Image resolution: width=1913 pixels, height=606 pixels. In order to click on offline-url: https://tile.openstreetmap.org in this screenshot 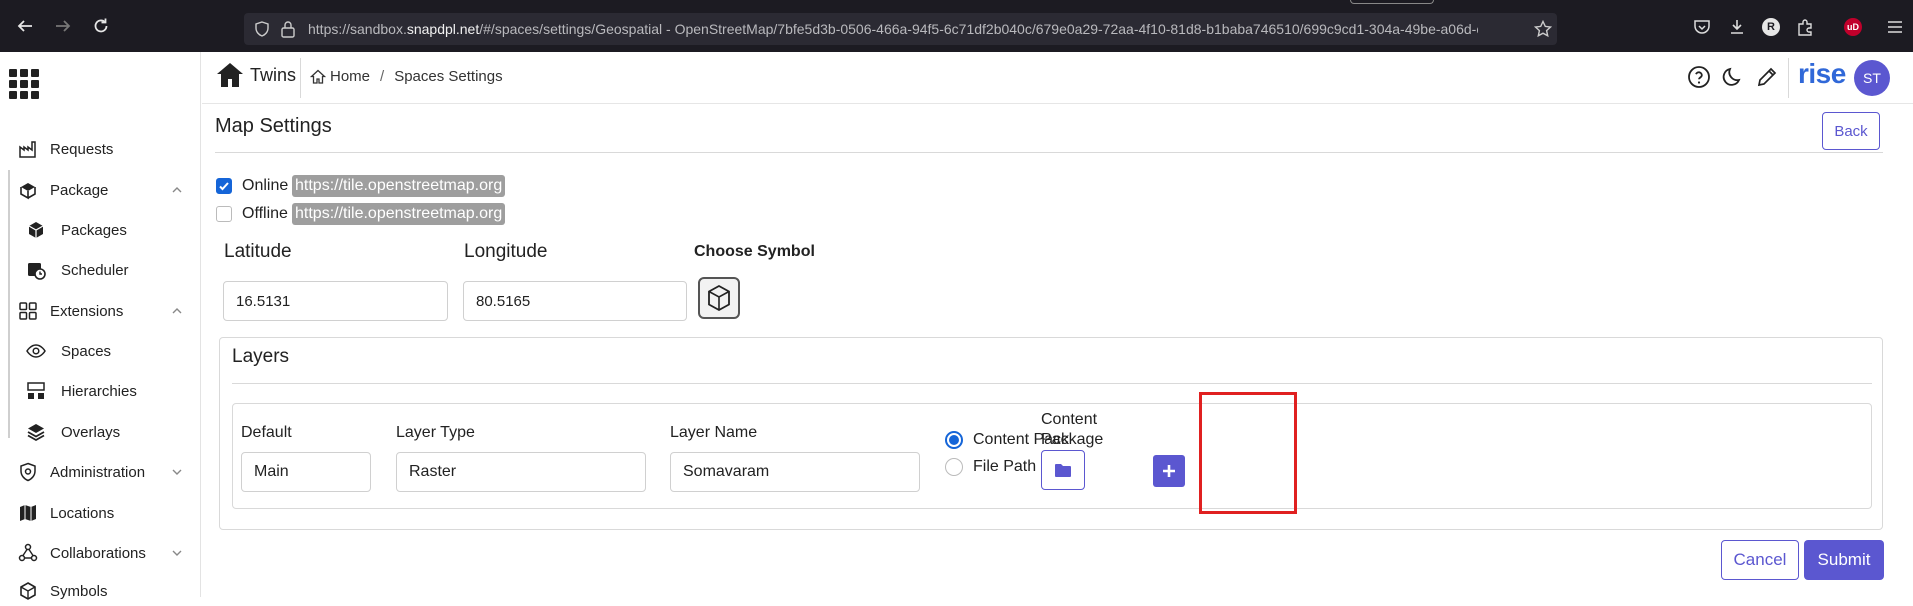, I will do `click(399, 214)`.